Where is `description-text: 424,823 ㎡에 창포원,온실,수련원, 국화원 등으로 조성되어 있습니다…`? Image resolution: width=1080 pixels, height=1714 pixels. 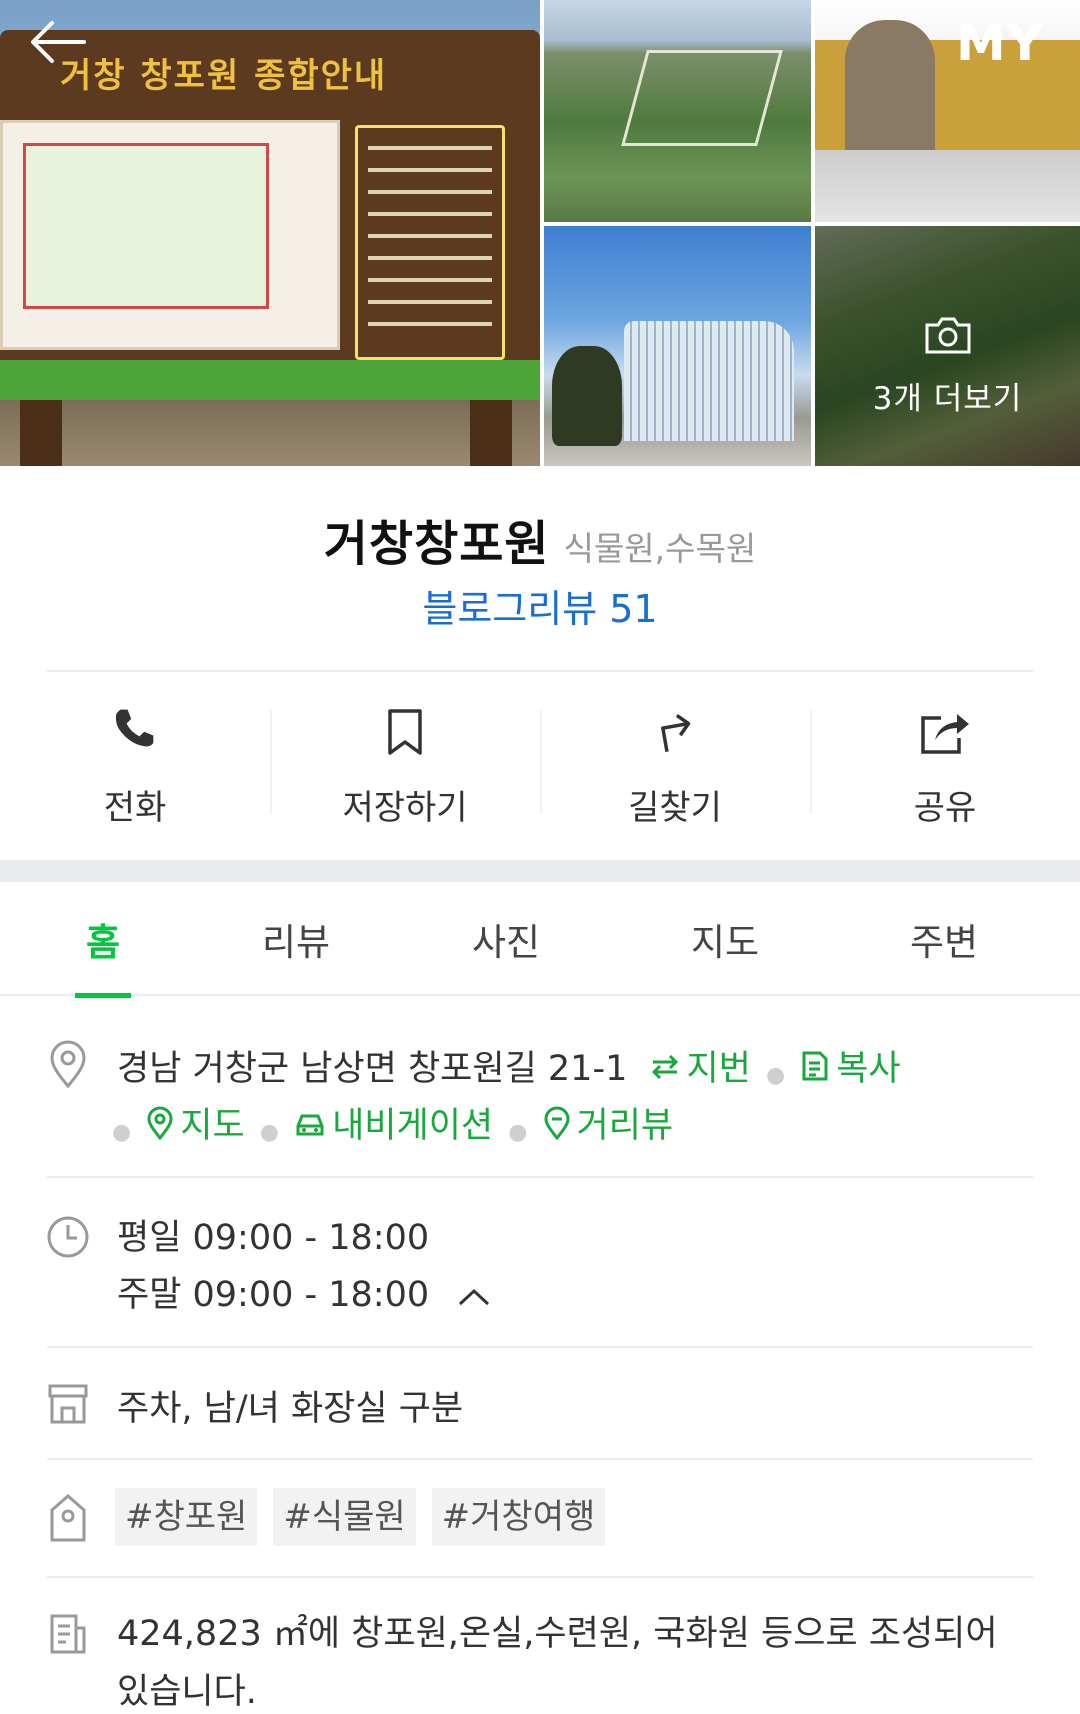
description-text: 424,823 ㎡에 창포원,온실,수련원, 국화원 등으로 조성되어 있습니다… is located at coordinates (557, 1663).